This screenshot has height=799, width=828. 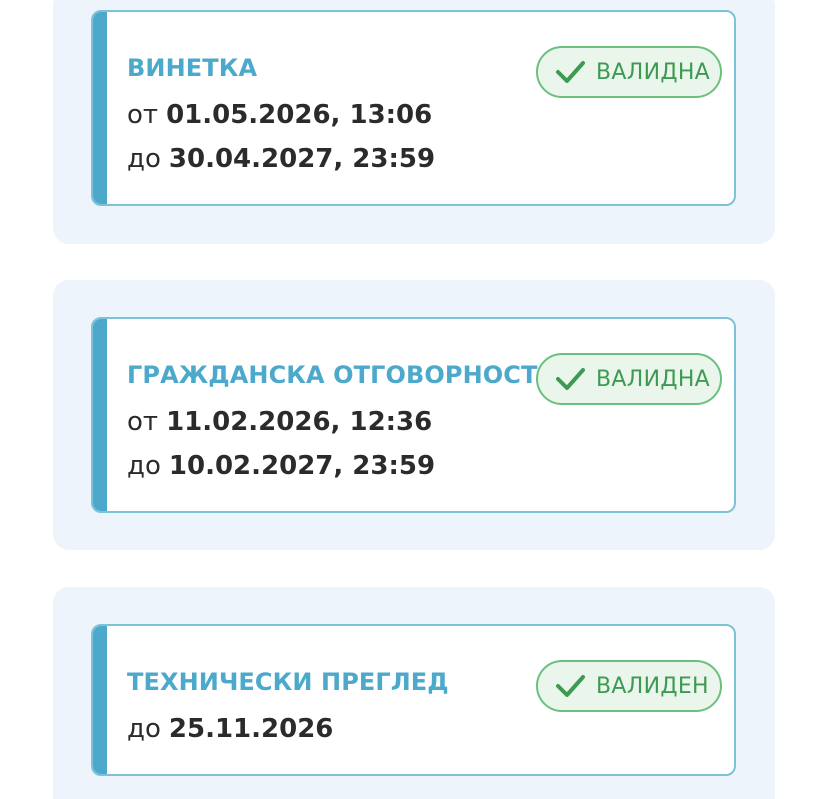 I want to click on valid-to-line: до 30.04.2027, 23:59, so click(x=281, y=159).